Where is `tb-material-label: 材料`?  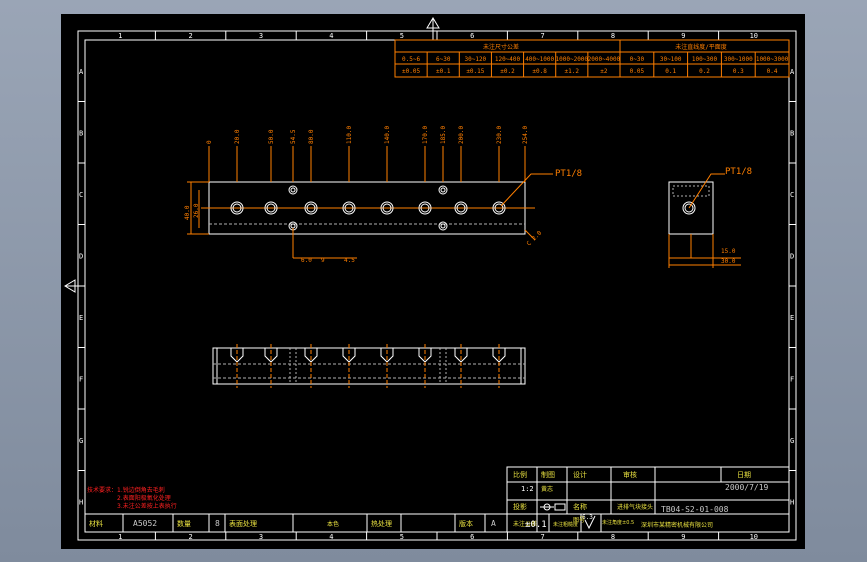
tb-material-label: 材料 is located at coordinates (96, 523).